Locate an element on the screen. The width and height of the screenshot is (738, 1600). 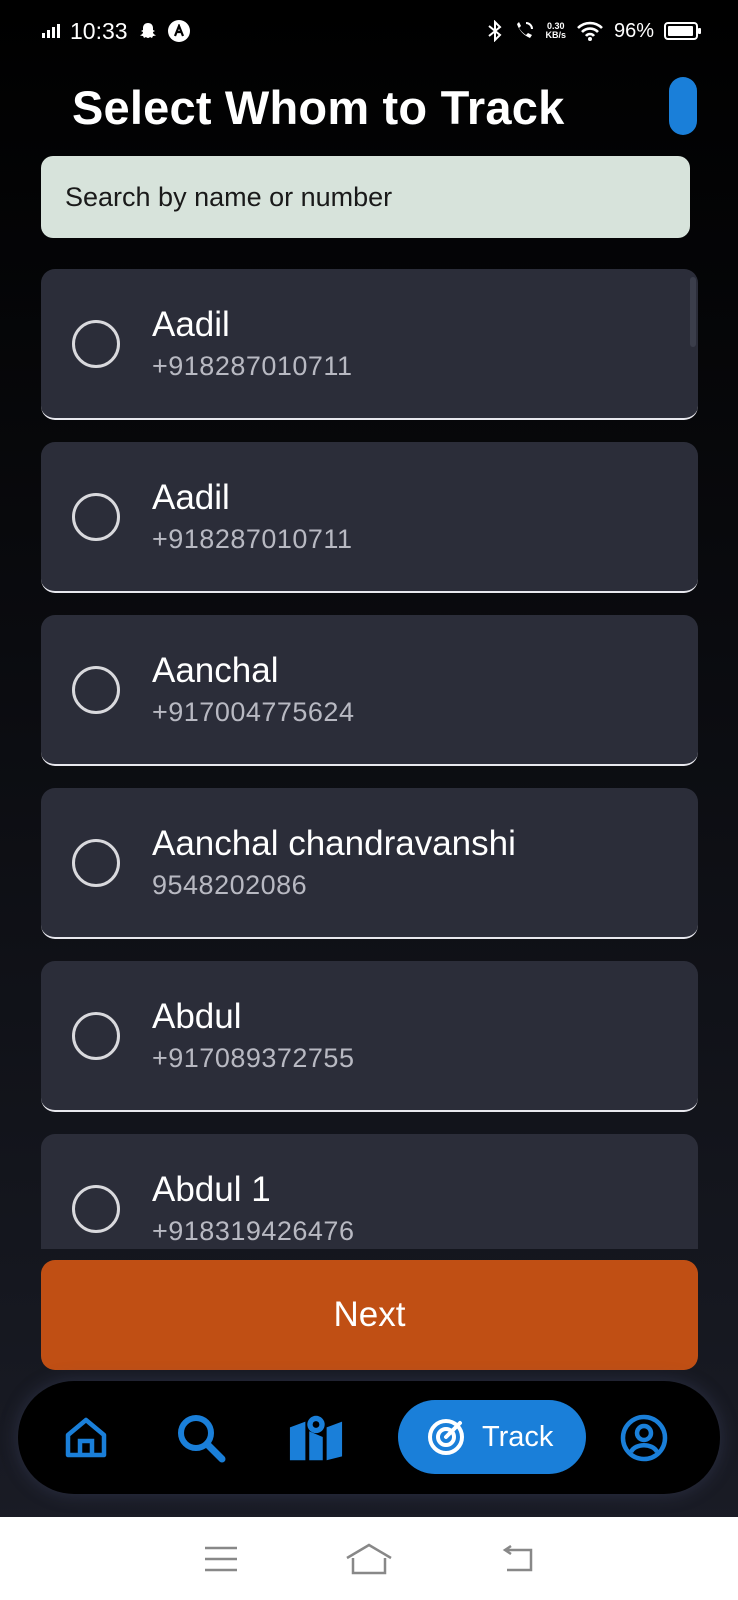
nav-search is located at coordinates (201, 1438).